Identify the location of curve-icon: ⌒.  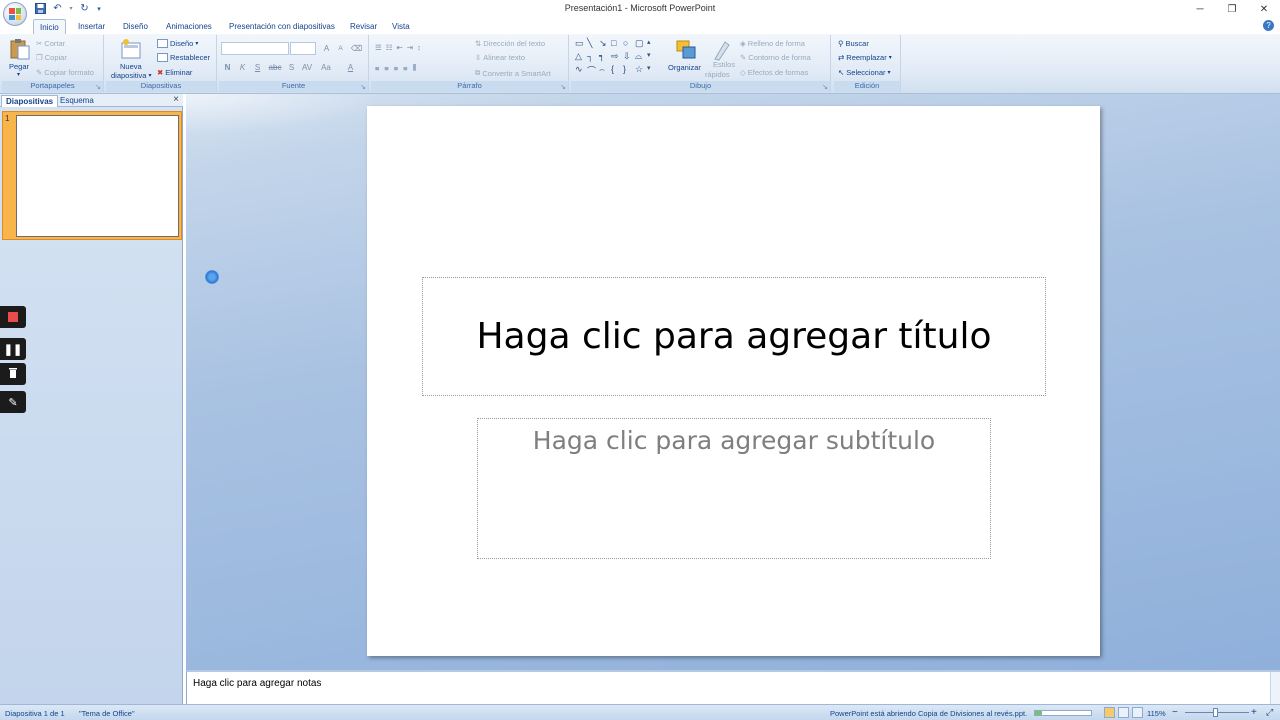
(592, 71).